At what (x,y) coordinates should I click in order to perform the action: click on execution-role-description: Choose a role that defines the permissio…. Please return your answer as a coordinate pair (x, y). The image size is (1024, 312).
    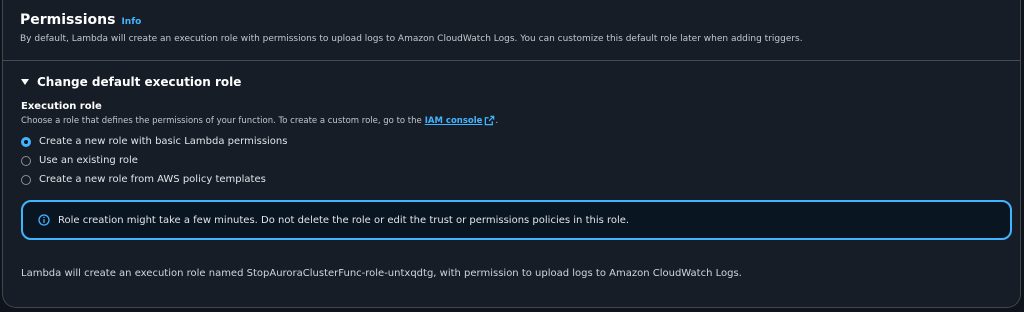
    Looking at the image, I should click on (515, 120).